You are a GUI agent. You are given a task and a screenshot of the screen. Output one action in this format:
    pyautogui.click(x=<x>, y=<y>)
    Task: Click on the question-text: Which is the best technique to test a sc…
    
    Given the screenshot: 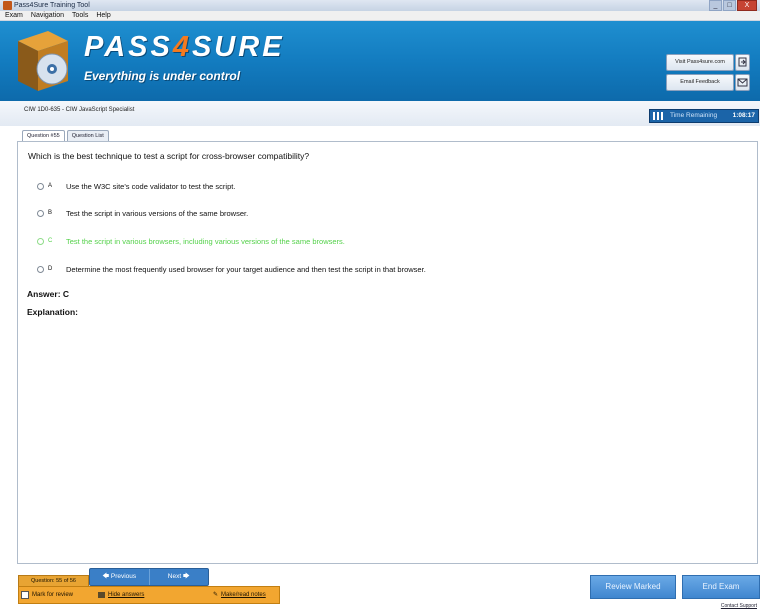 What is the action you would take?
    pyautogui.click(x=169, y=156)
    